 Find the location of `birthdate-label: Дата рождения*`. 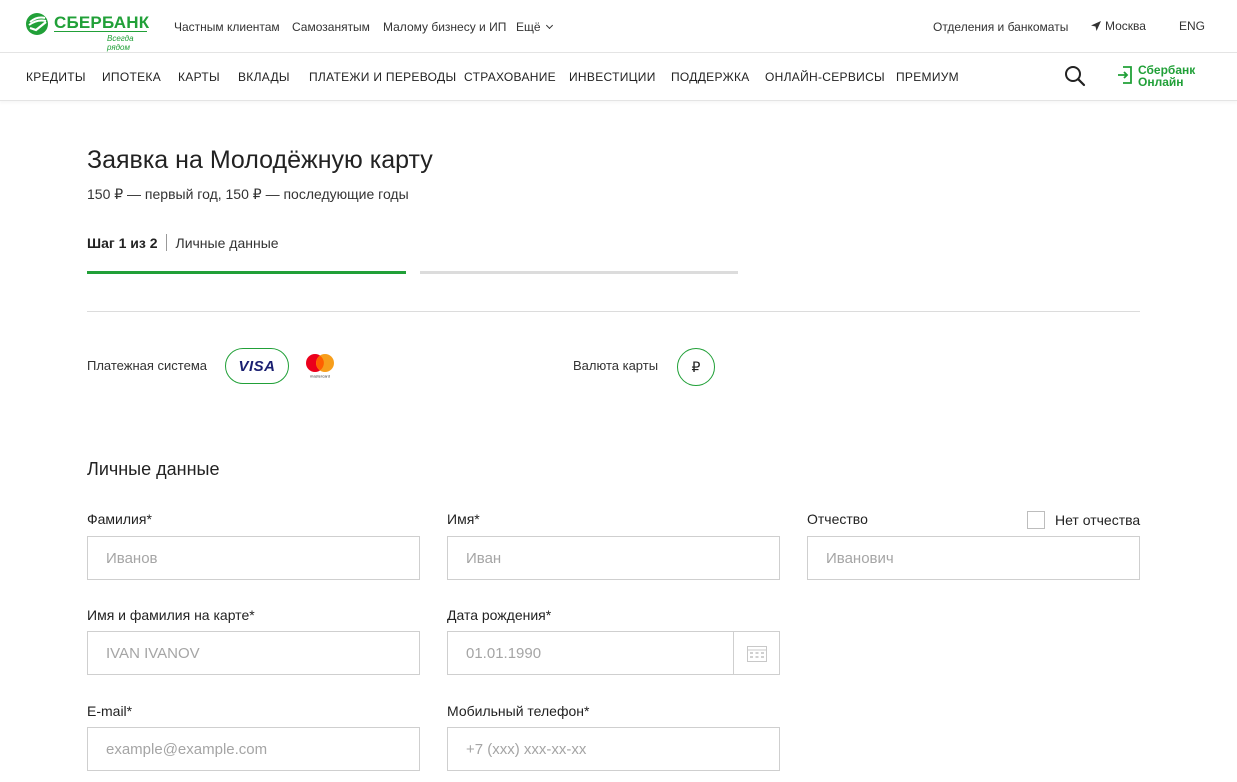

birthdate-label: Дата рождения* is located at coordinates (499, 615).